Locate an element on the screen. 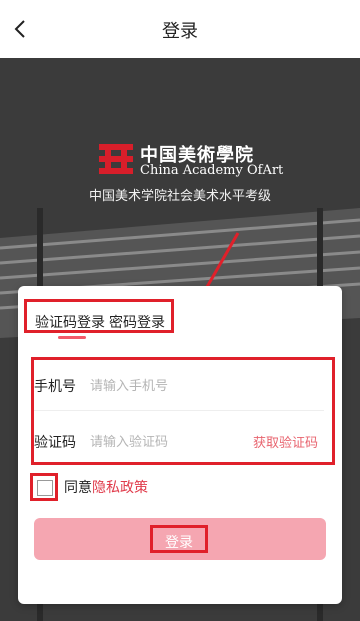  login-button: 登录 is located at coordinates (180, 539).